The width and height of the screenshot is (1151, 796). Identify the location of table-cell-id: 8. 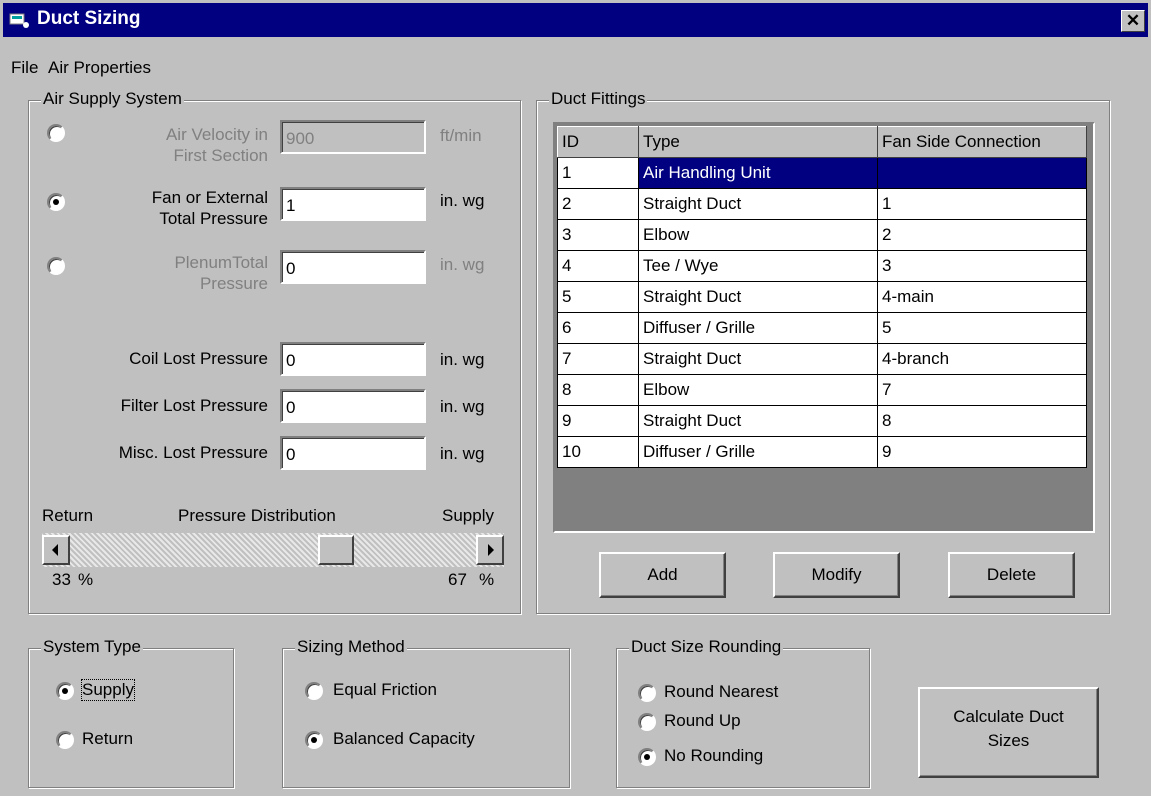
(598, 390).